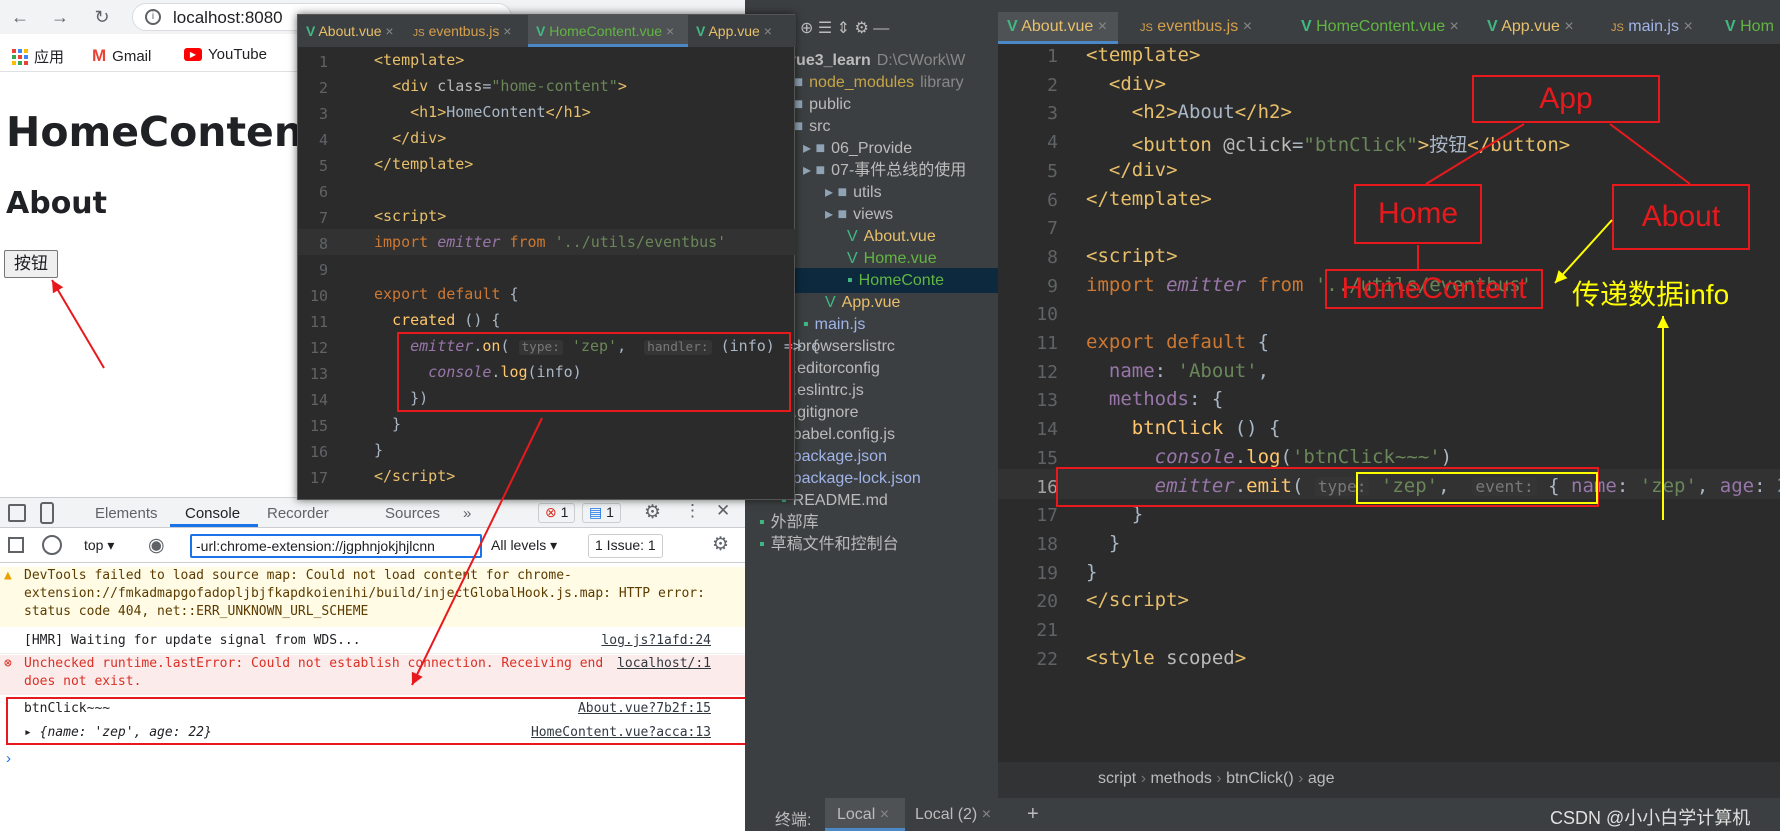 The image size is (1780, 831). Describe the element at coordinates (153, 17) in the screenshot. I see `info-icon: i` at that location.